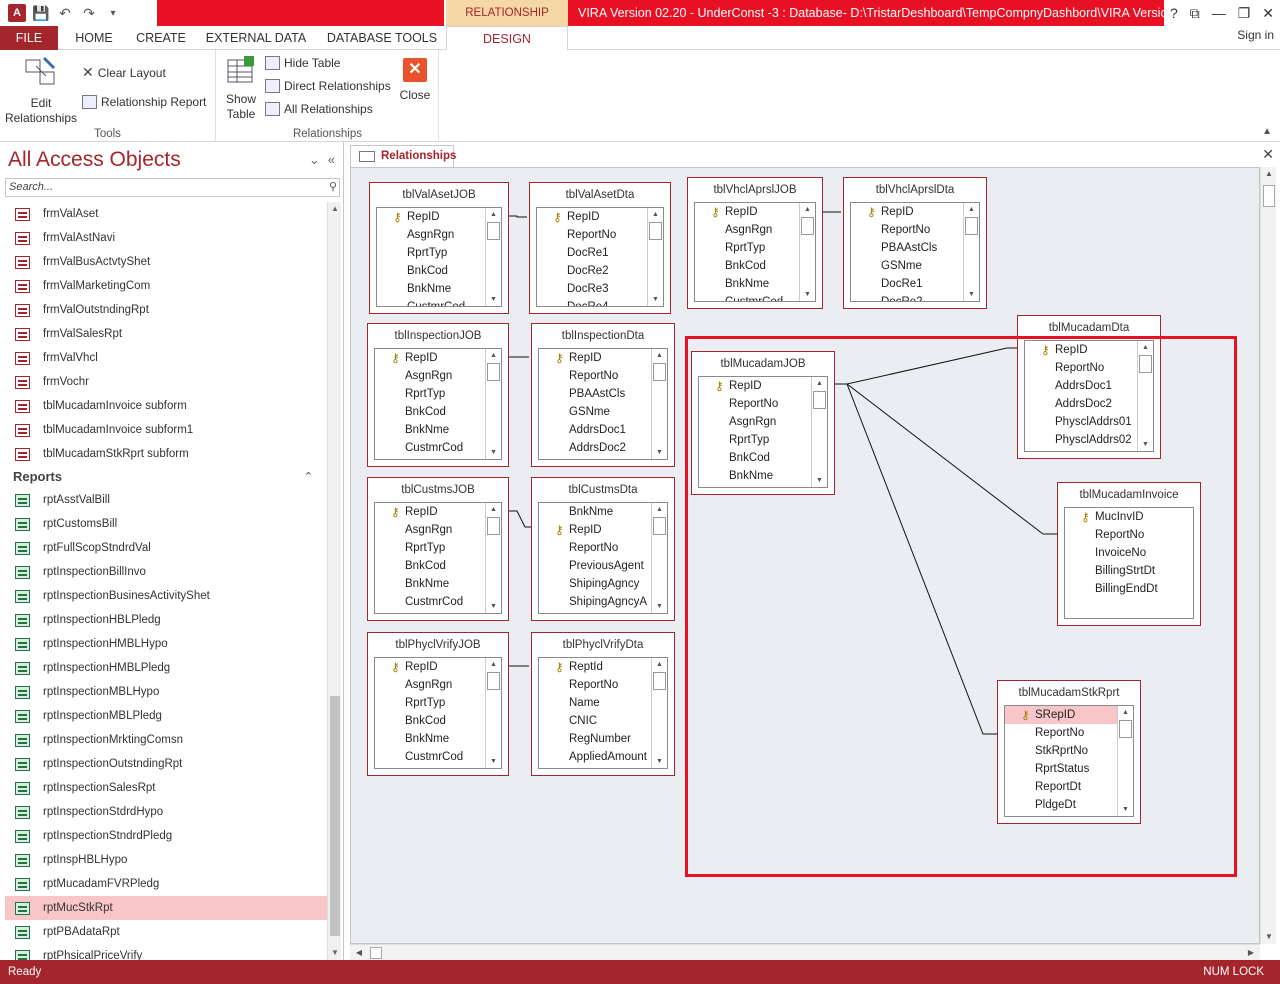 The width and height of the screenshot is (1280, 984). What do you see at coordinates (438, 645) in the screenshot?
I see `table-title: tblPhyclVrifyJOB` at bounding box center [438, 645].